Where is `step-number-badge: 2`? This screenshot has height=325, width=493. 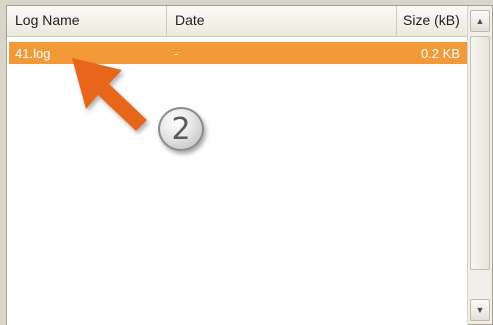
step-number-badge: 2 is located at coordinates (181, 129).